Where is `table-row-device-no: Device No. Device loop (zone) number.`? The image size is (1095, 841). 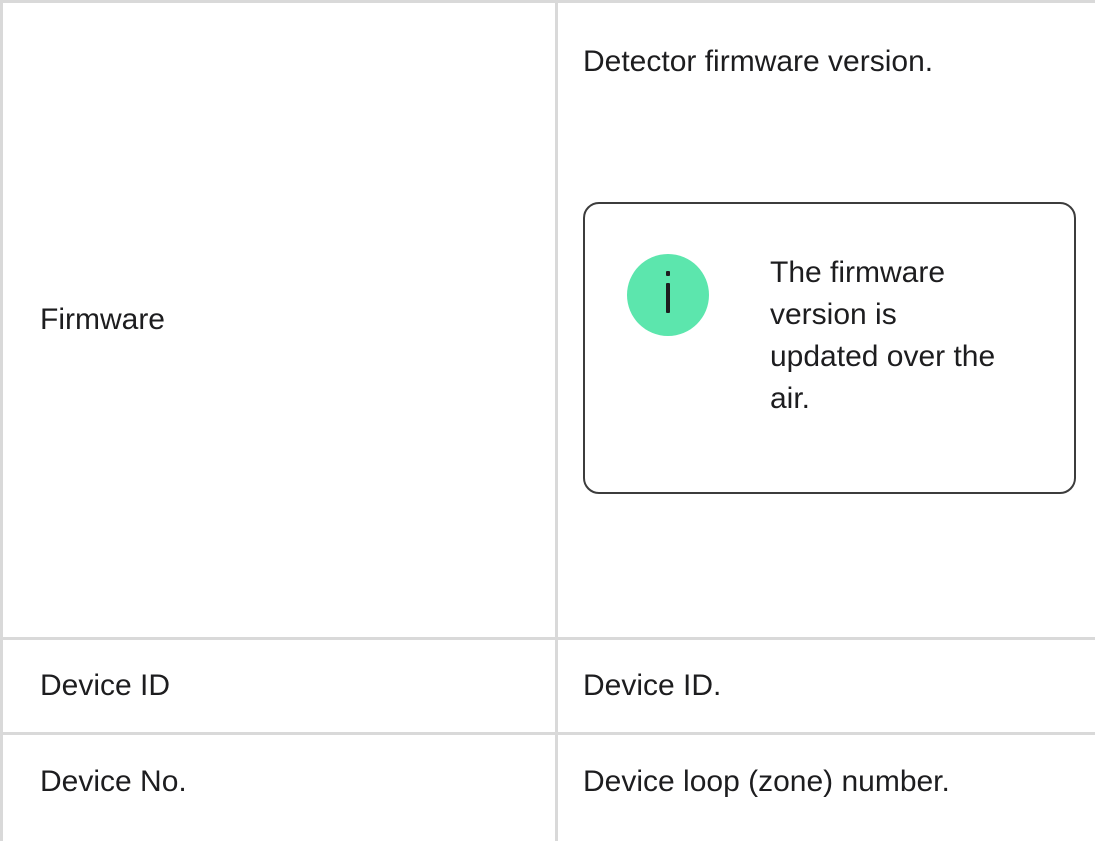 table-row-device-no: Device No. Device loop (zone) number. is located at coordinates (547, 786).